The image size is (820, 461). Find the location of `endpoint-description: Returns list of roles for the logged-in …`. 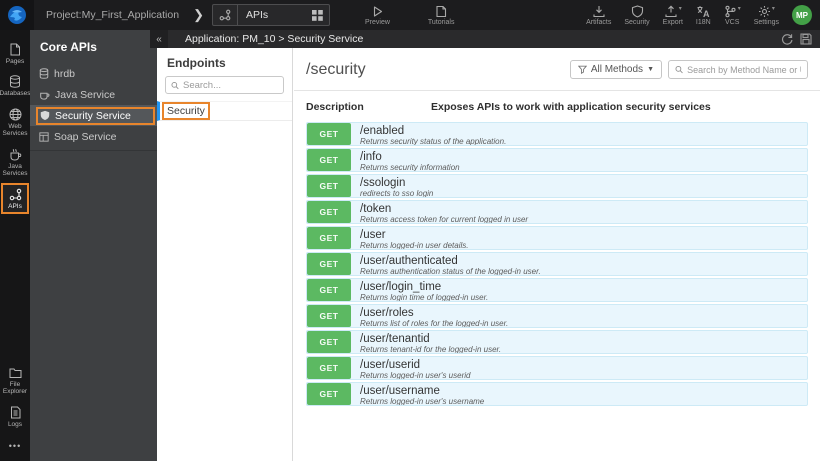

endpoint-description: Returns list of roles for the logged-in … is located at coordinates (434, 323).